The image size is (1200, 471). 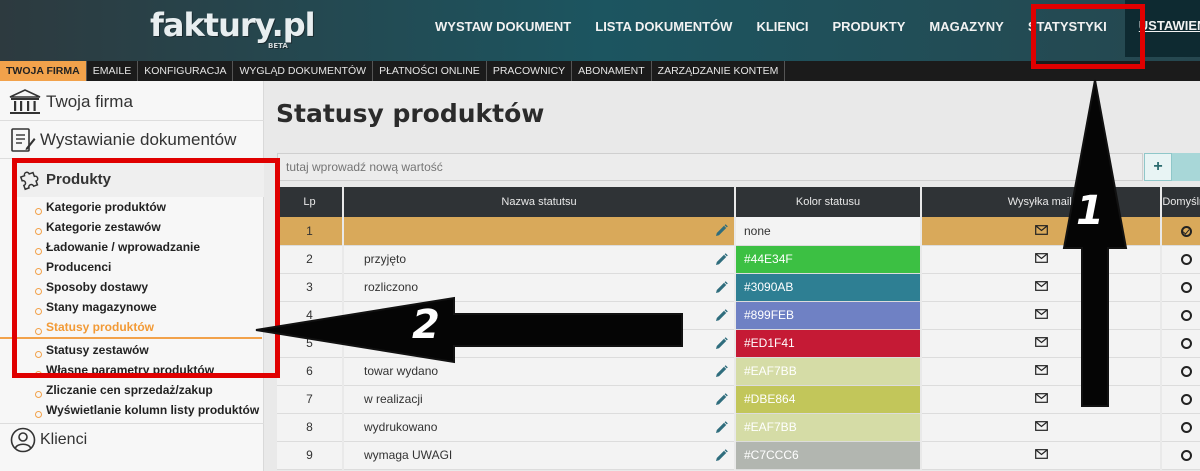 I want to click on cell-color: none, so click(x=828, y=231).